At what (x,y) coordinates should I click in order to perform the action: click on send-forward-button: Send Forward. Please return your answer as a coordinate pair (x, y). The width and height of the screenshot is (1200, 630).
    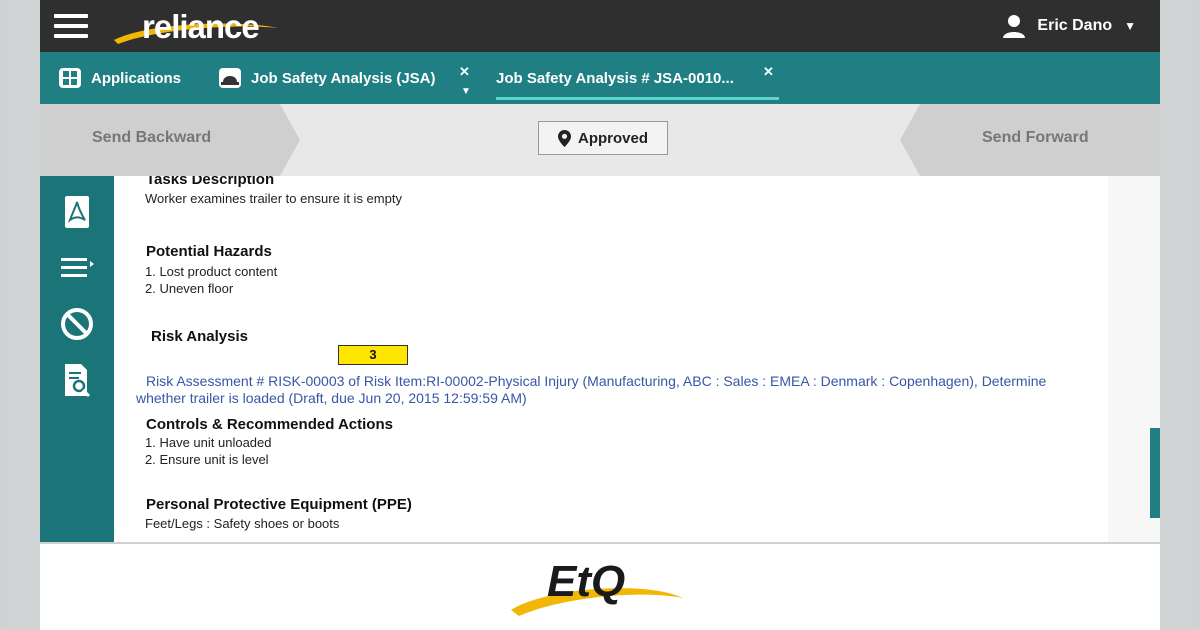
    Looking at the image, I should click on (1030, 140).